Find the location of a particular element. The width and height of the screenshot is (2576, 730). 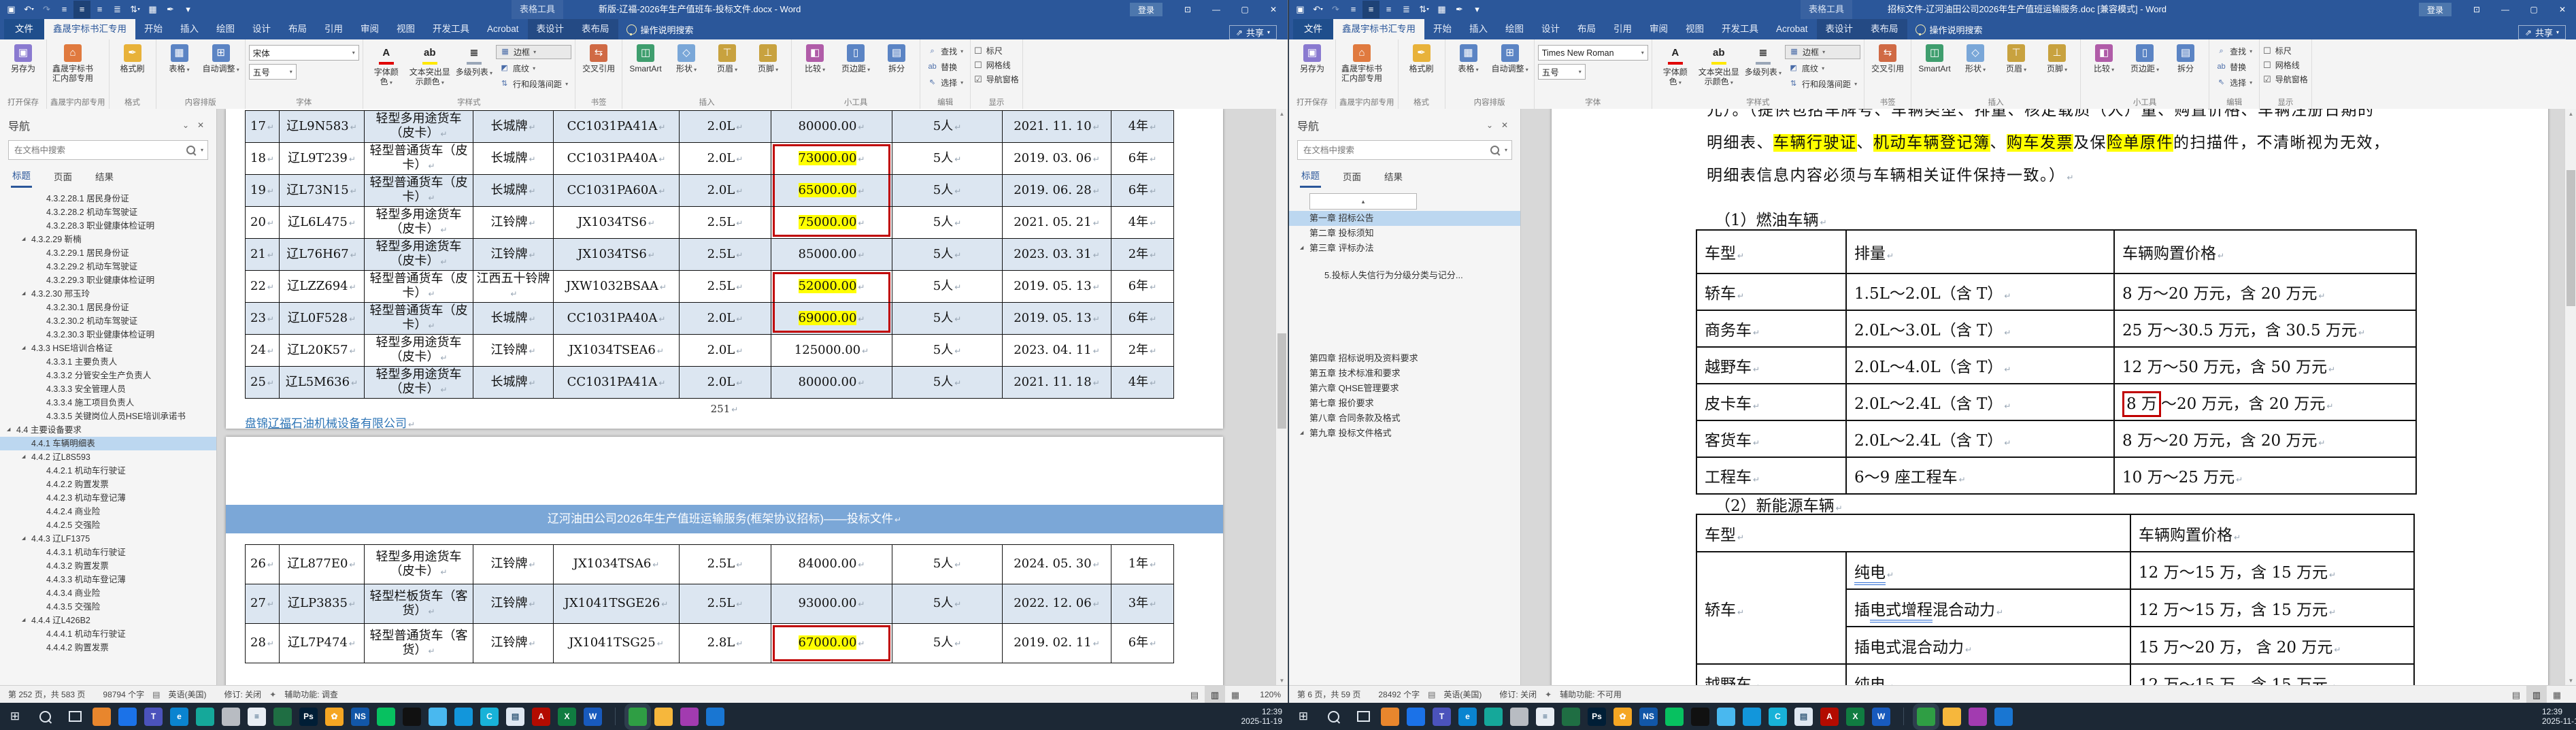

accessibility-status: 辅助功能: 不可用 is located at coordinates (1591, 694).